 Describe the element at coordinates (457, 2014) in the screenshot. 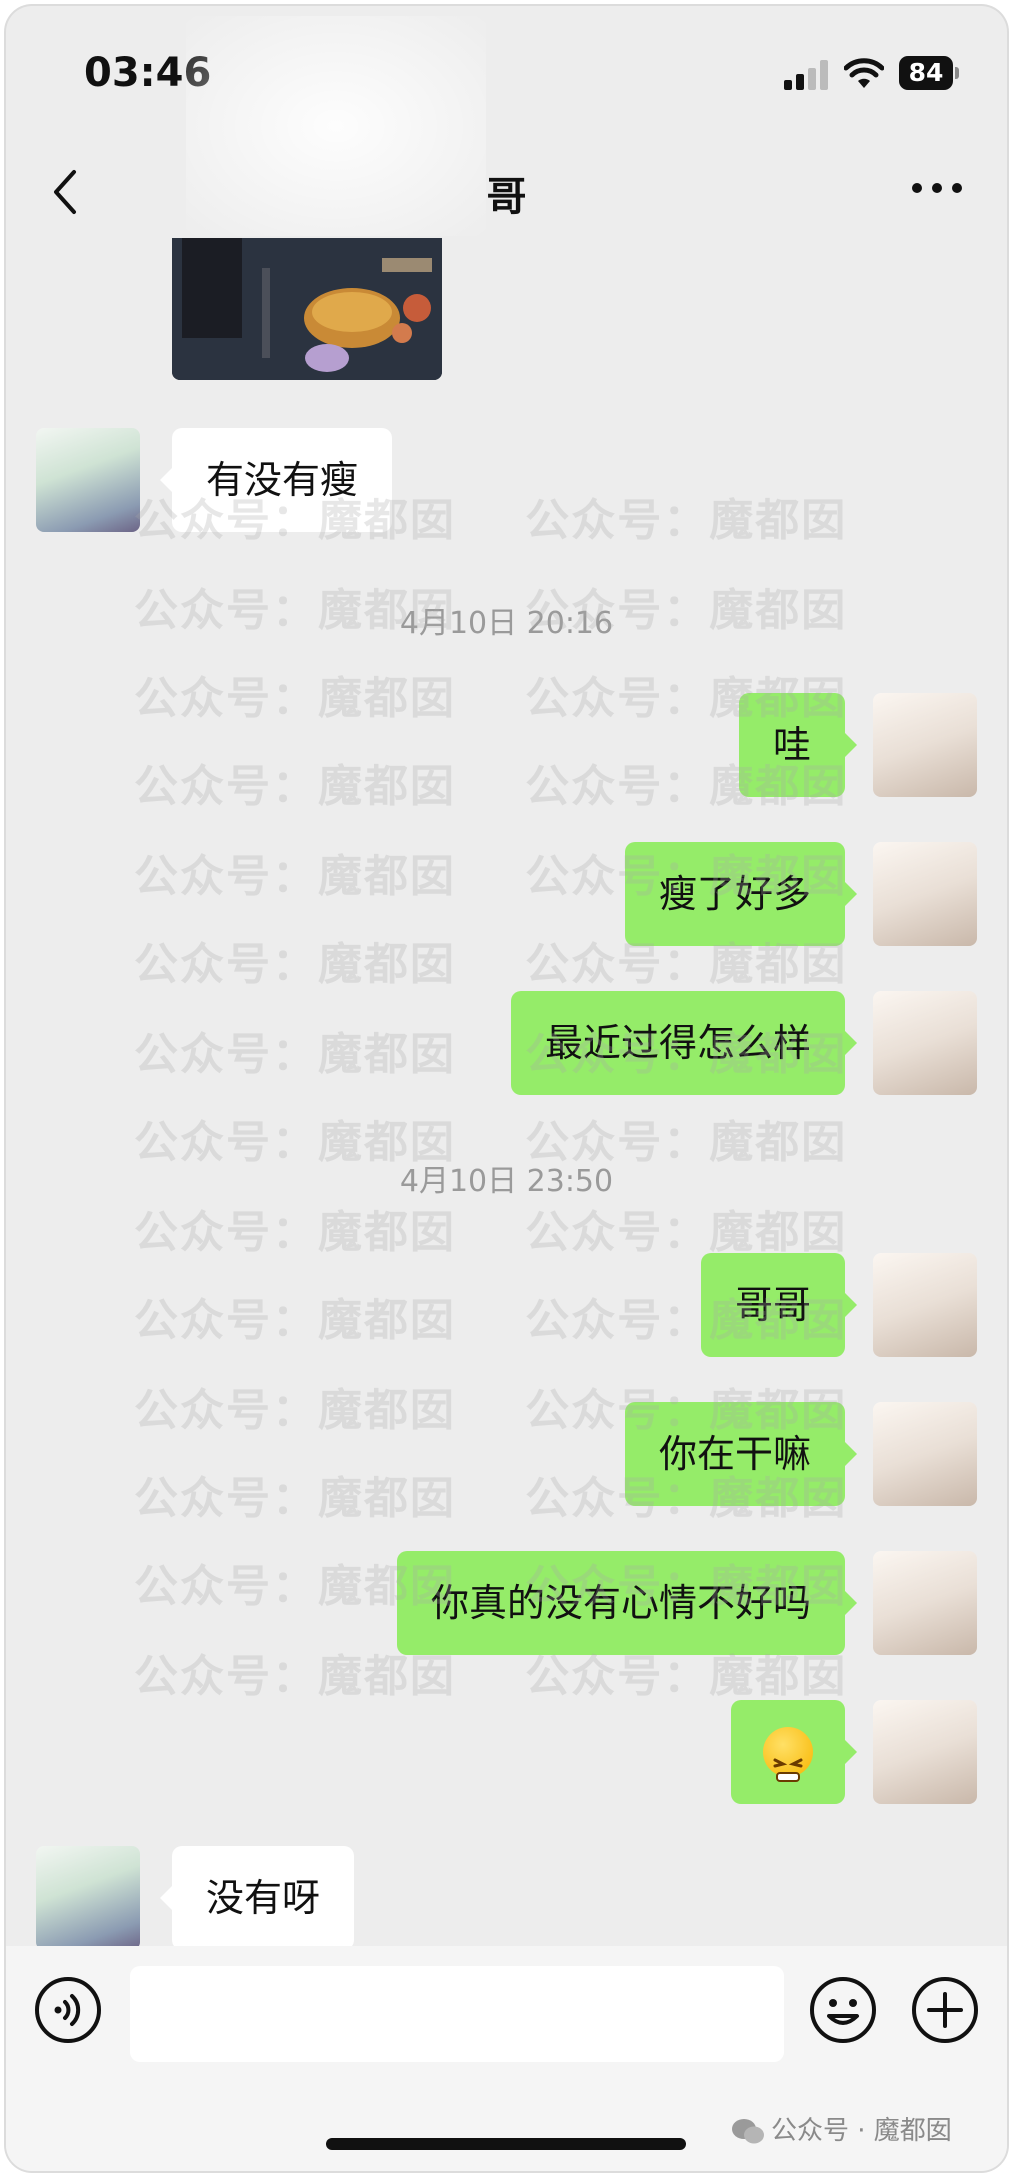

I see `message-text-input` at that location.